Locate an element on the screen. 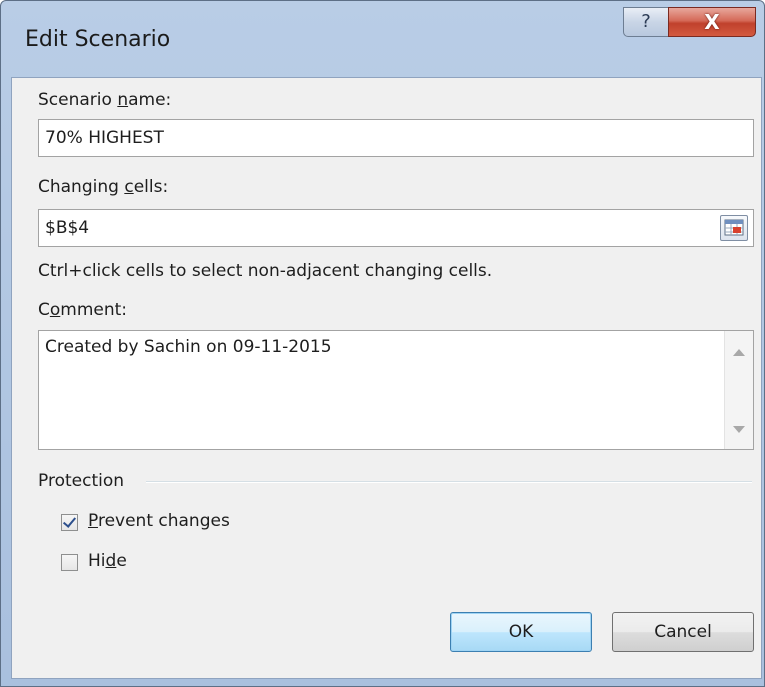  help-button: ? is located at coordinates (646, 22).